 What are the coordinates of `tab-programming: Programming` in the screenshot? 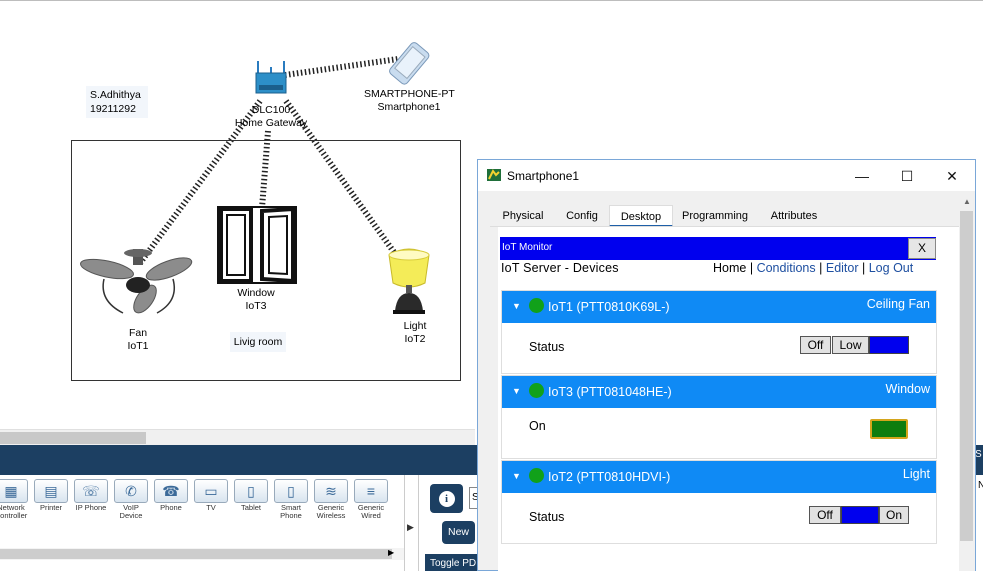 It's located at (715, 216).